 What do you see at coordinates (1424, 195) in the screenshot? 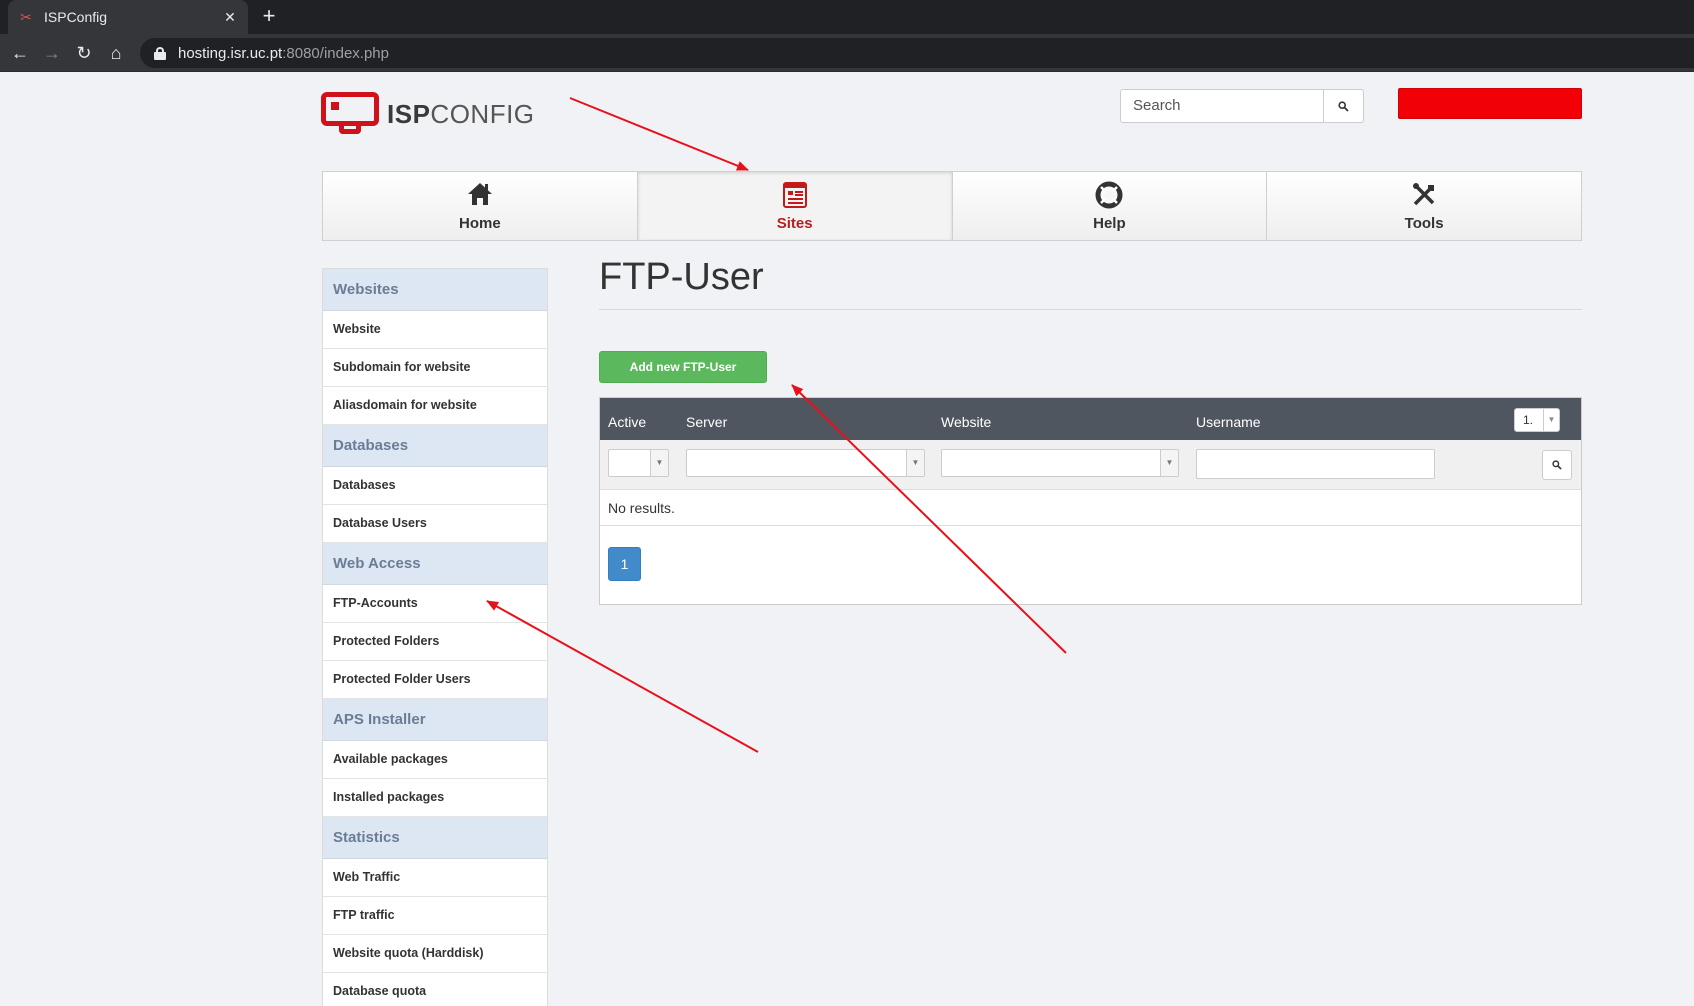
I see `tools-icon` at bounding box center [1424, 195].